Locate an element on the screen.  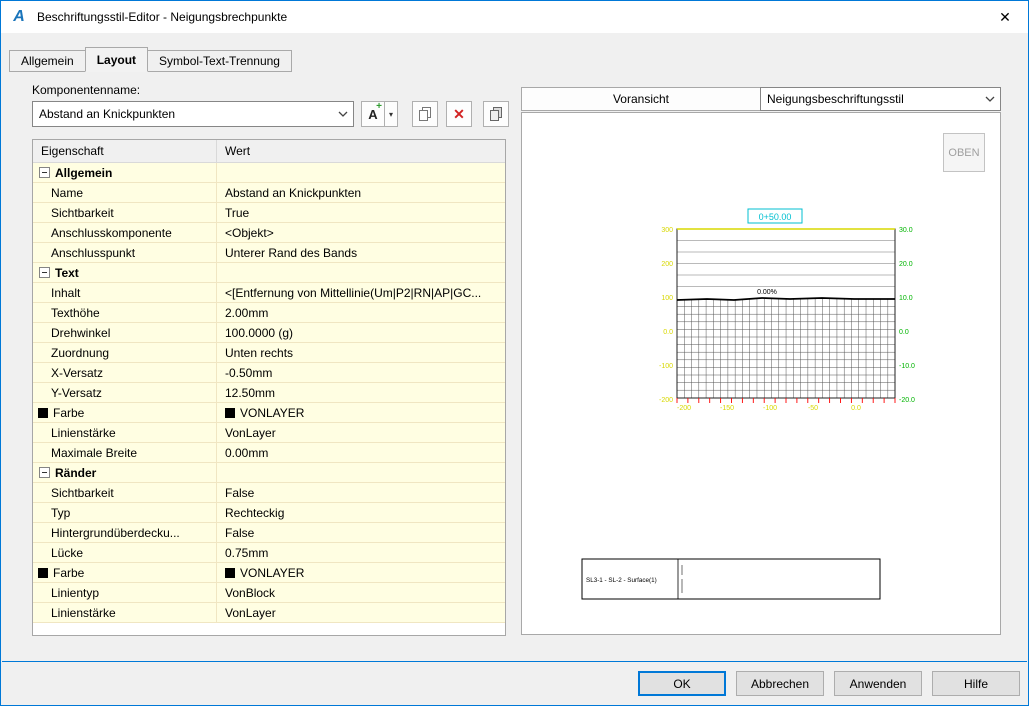
property-name-cell: Texthöhe is located at coordinates (125, 312).